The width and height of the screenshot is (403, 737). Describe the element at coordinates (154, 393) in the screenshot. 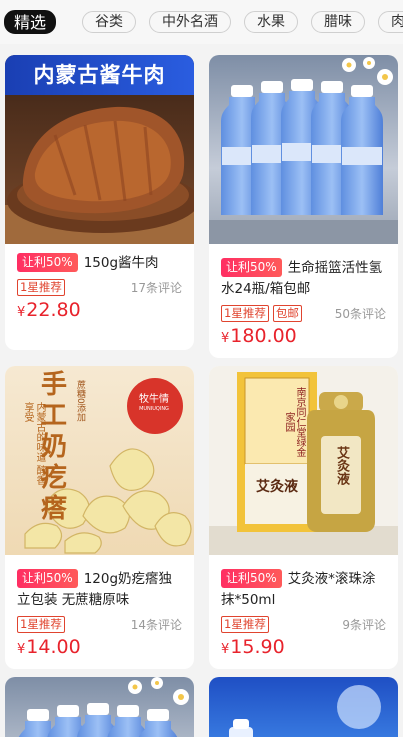

I see `brand-logo: 牧牛情 MUNIUQING` at that location.